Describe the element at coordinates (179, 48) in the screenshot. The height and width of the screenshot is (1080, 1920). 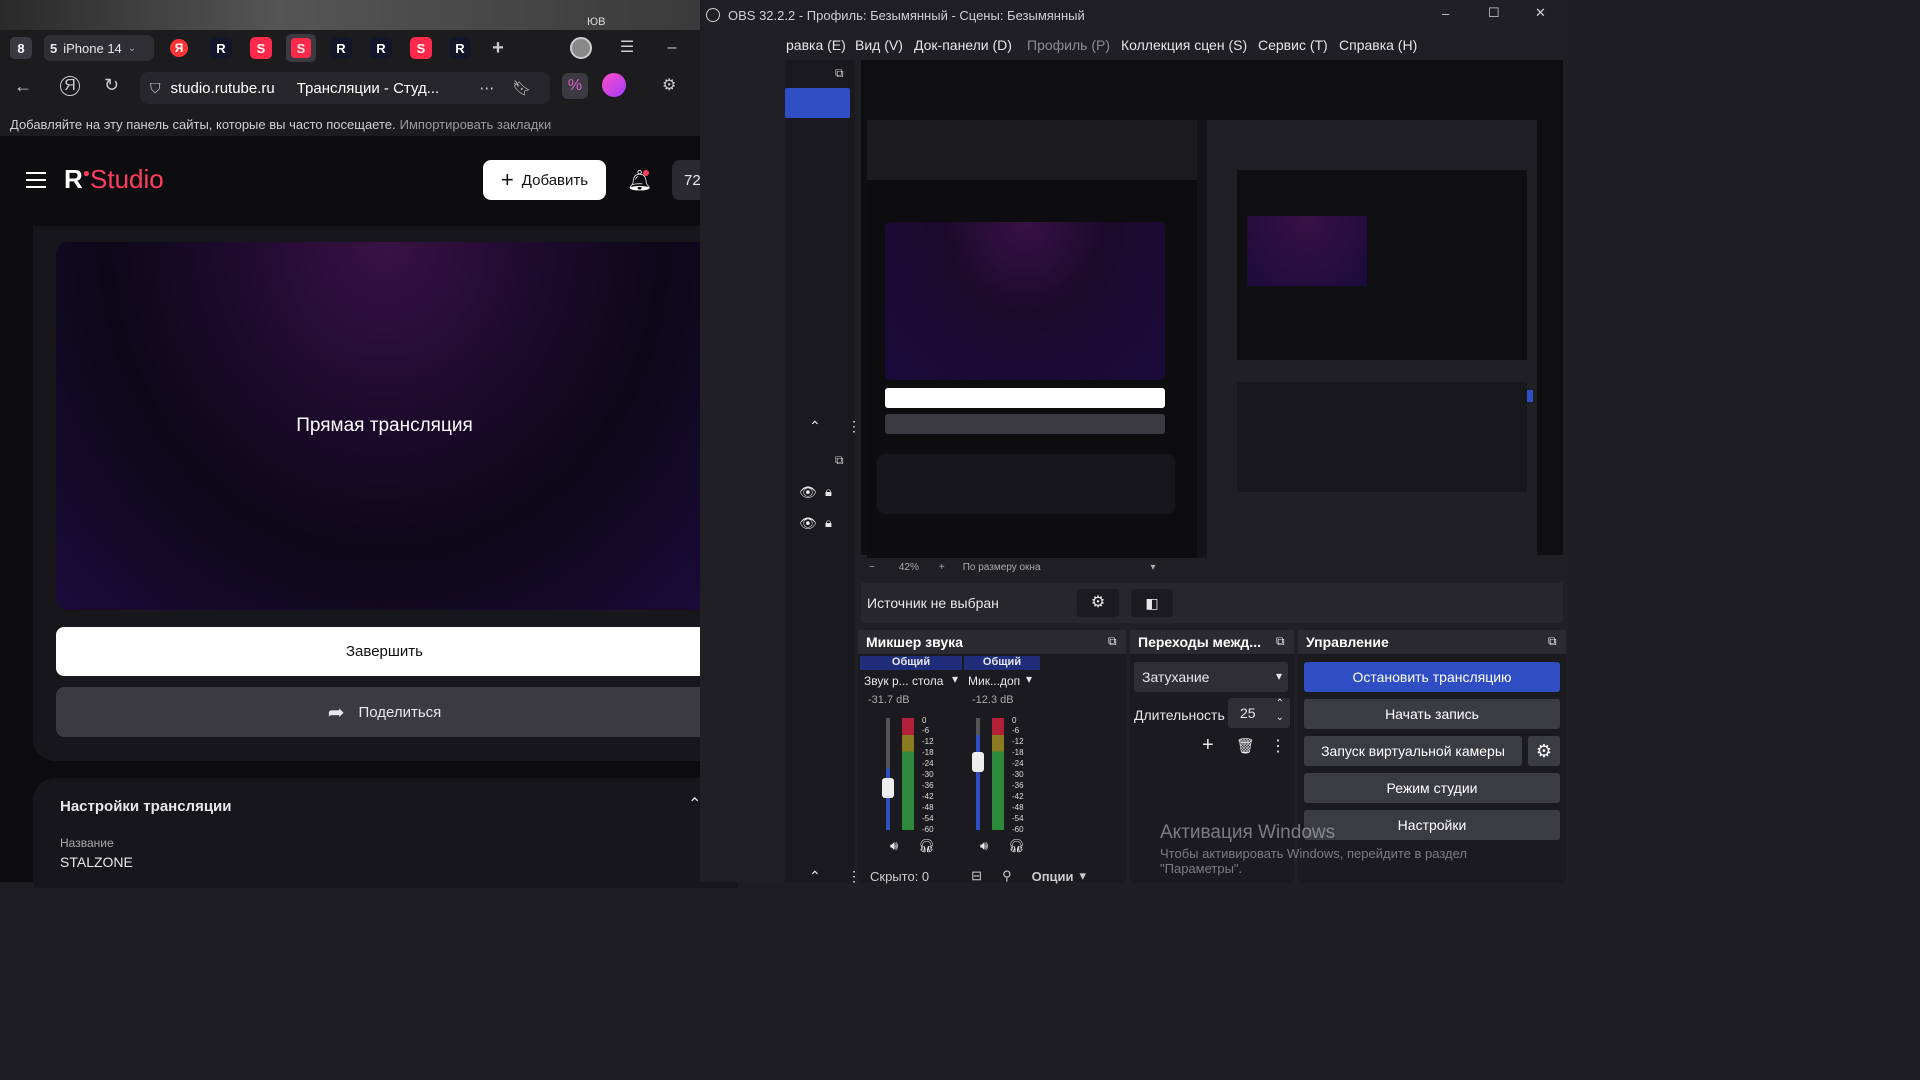
I see `tab-yandex: Я` at that location.